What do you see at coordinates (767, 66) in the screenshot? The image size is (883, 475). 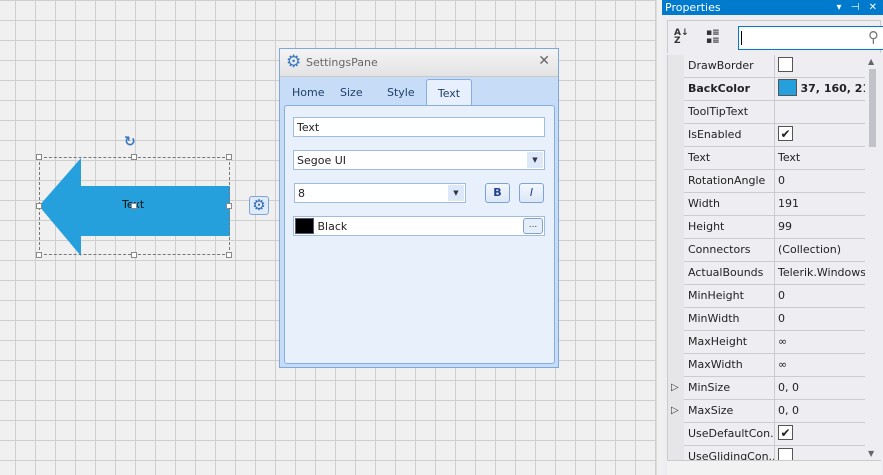 I see `property-row: DrawBorder` at bounding box center [767, 66].